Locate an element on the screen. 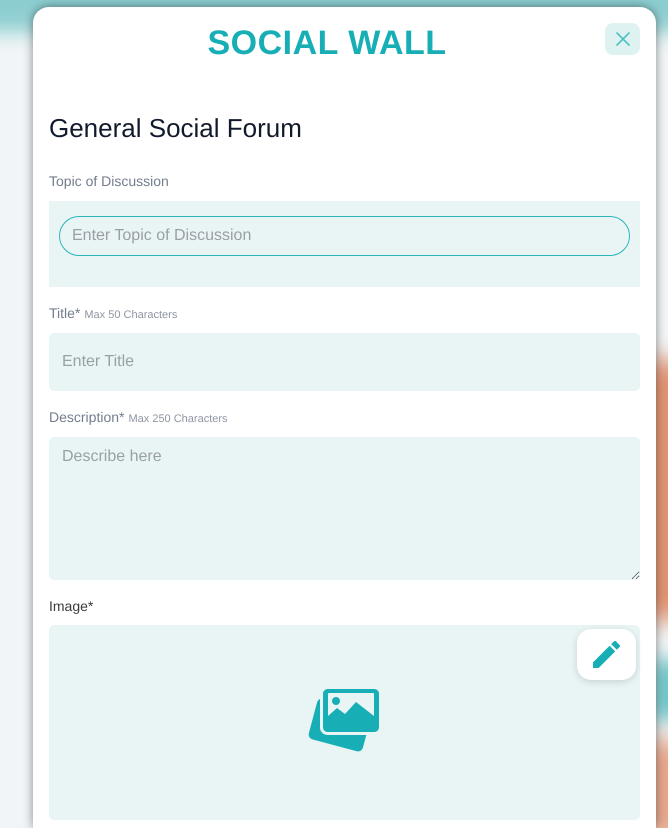 The height and width of the screenshot is (828, 668). edit-button is located at coordinates (606, 654).